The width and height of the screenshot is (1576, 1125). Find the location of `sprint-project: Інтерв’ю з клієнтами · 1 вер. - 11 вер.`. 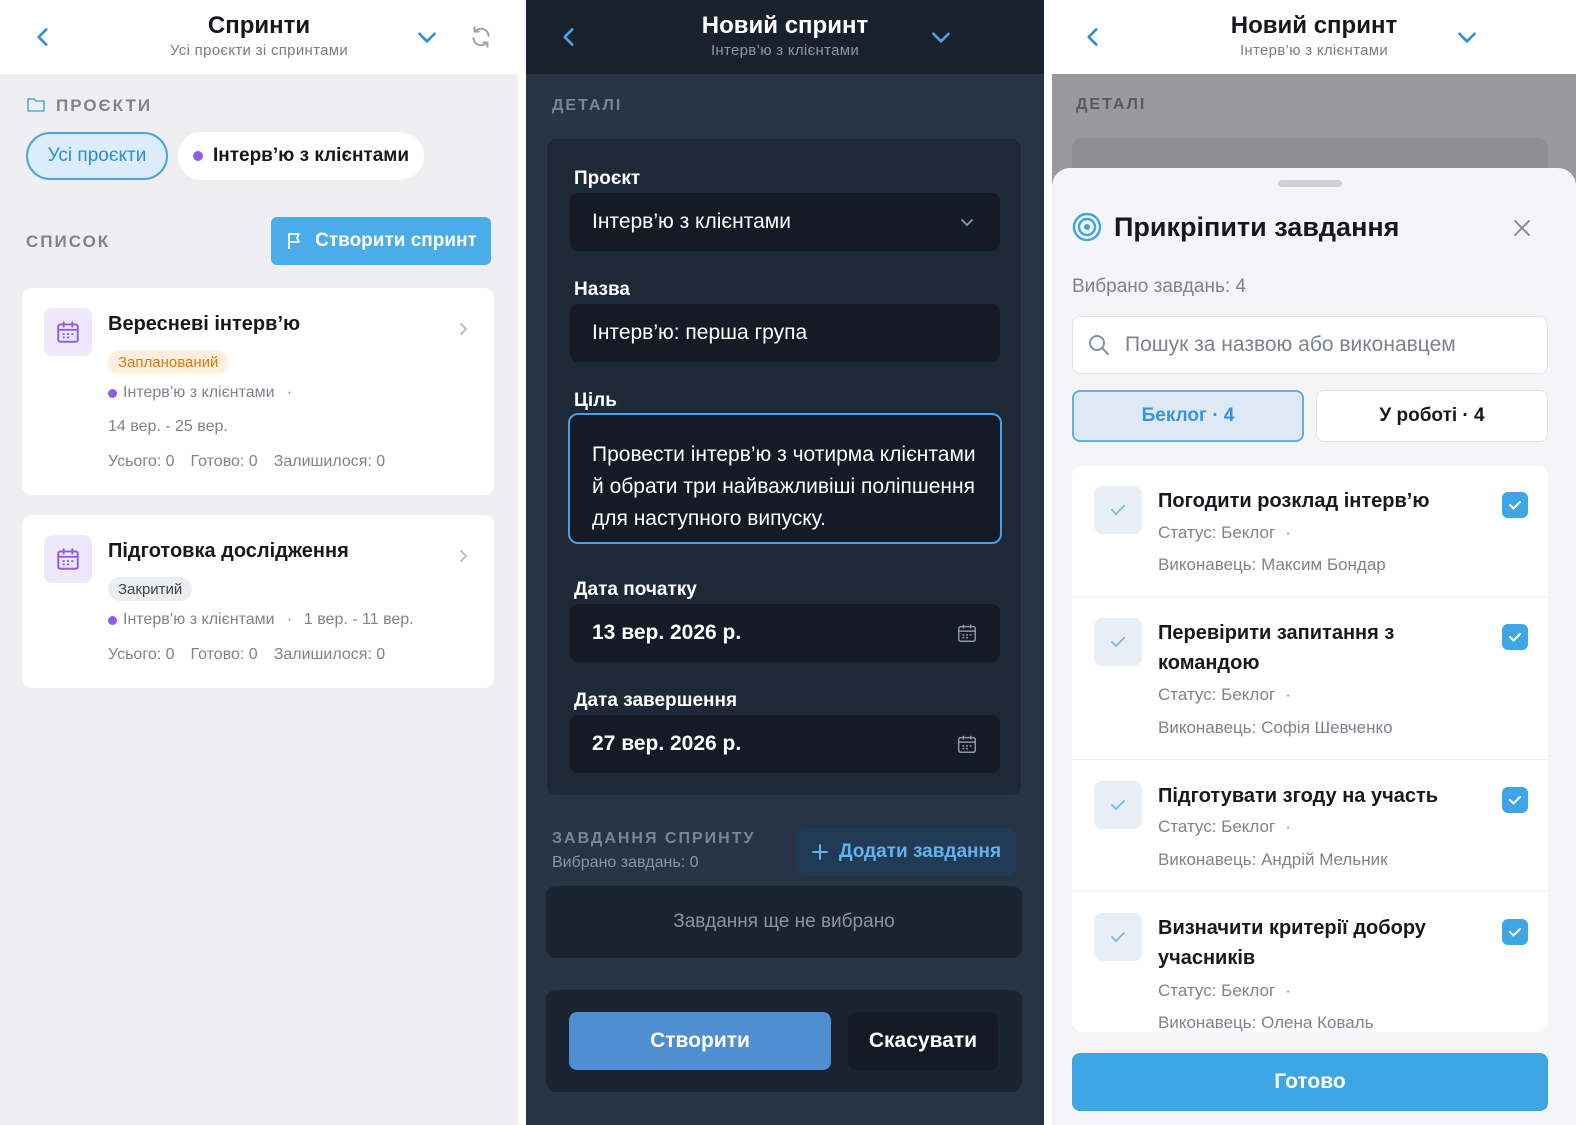

sprint-project: Інтерв’ю з клієнтами · 1 вер. - 11 вер. is located at coordinates (261, 620).